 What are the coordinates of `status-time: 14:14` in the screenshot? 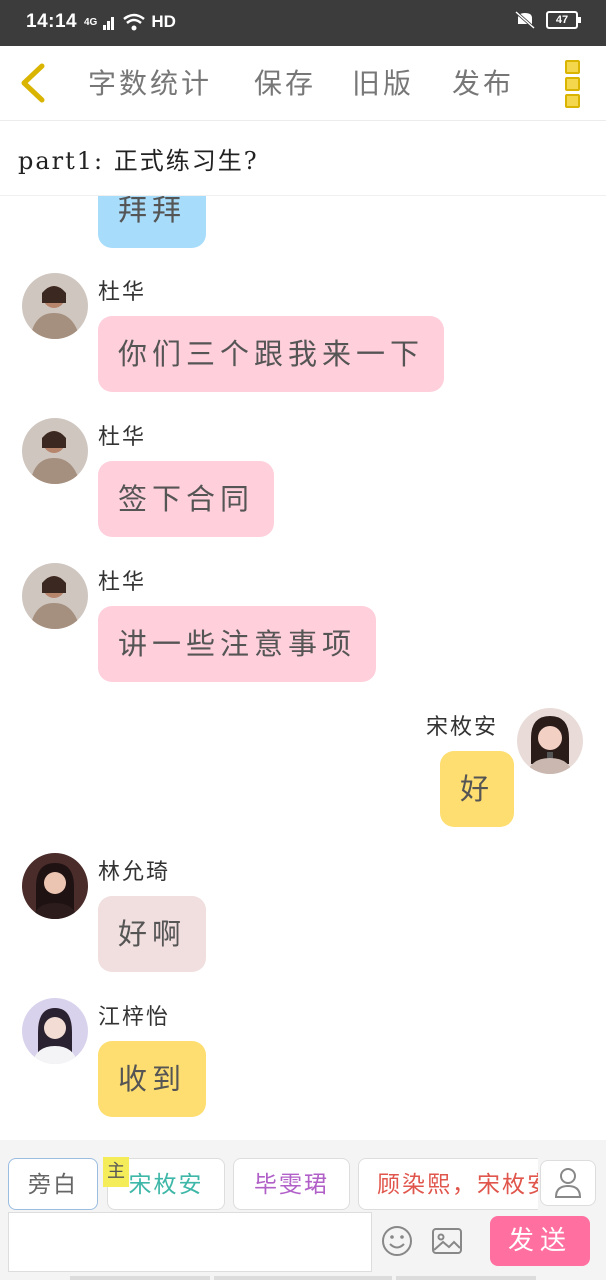 It's located at (52, 21).